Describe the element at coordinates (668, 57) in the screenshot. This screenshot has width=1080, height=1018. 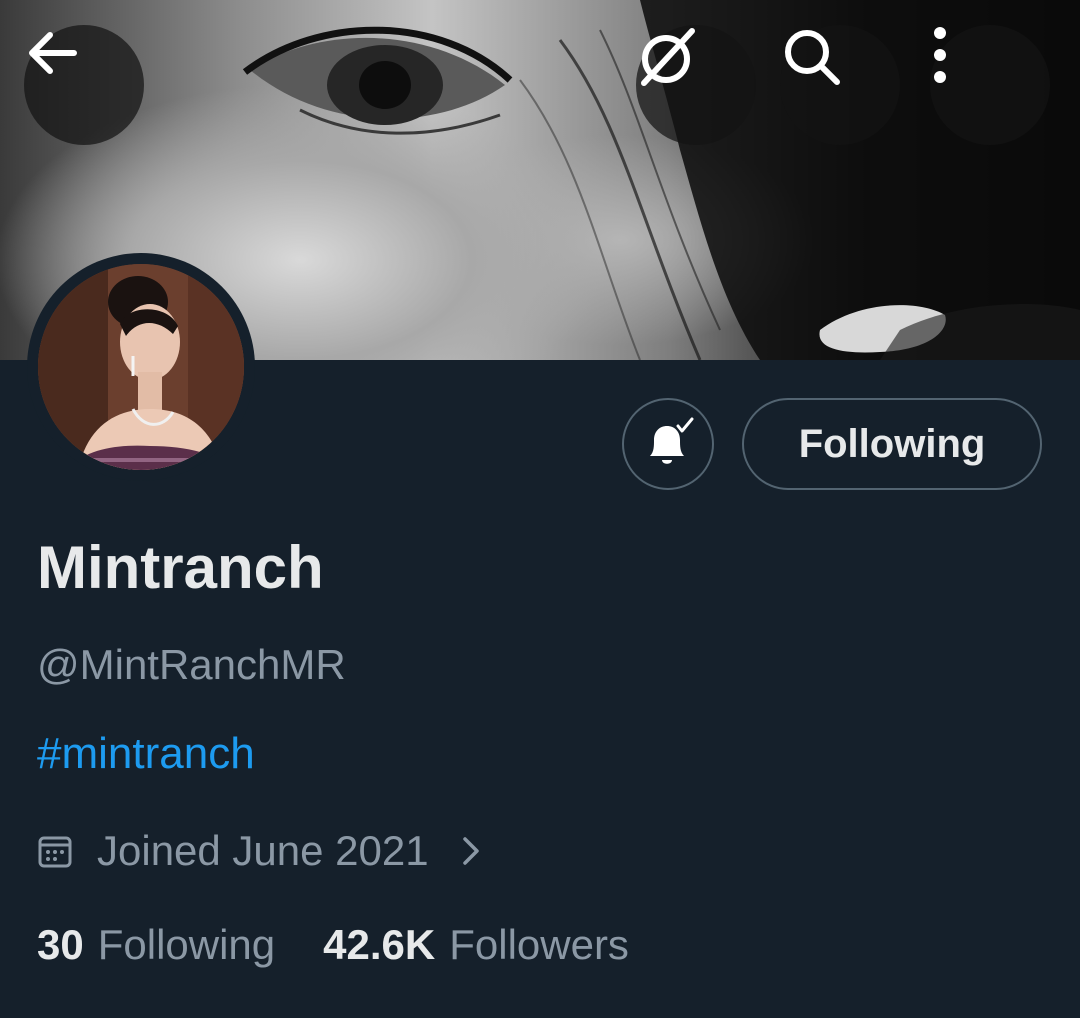
I see `grok-icon` at that location.